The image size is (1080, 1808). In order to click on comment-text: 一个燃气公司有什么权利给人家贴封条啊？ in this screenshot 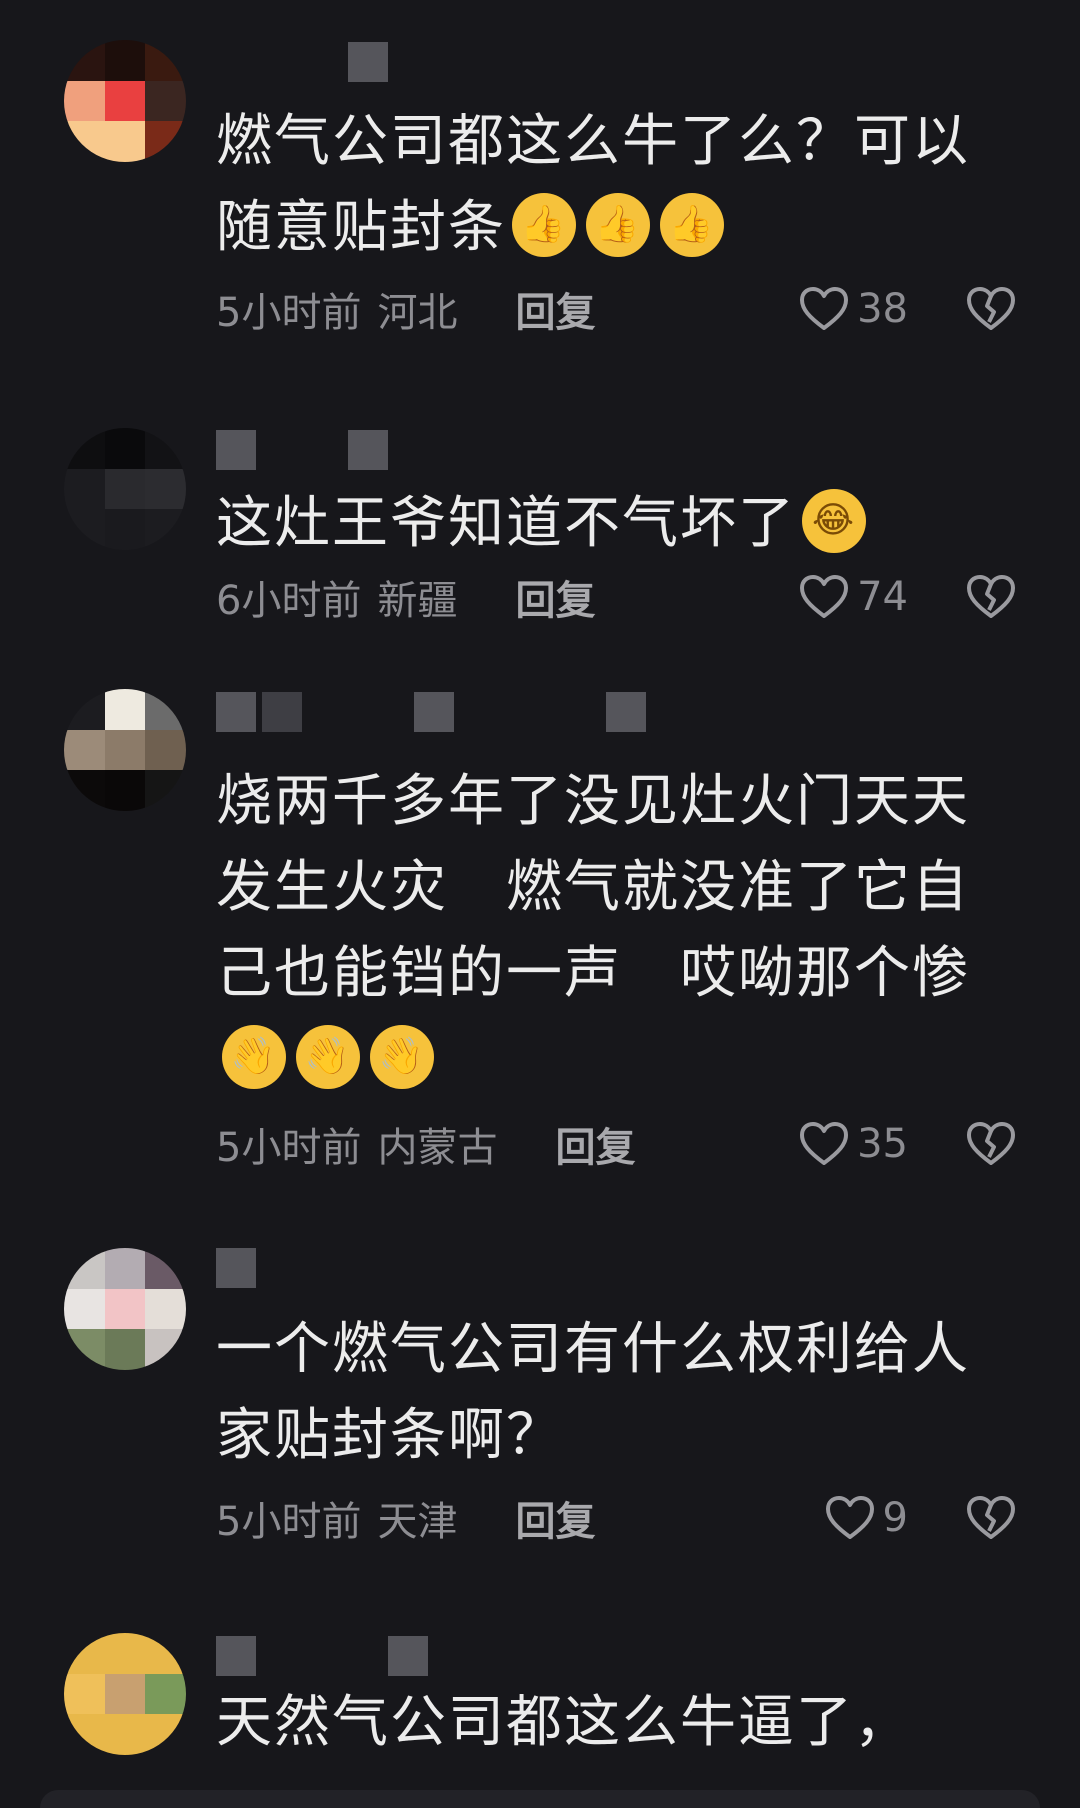, I will do `click(593, 1392)`.